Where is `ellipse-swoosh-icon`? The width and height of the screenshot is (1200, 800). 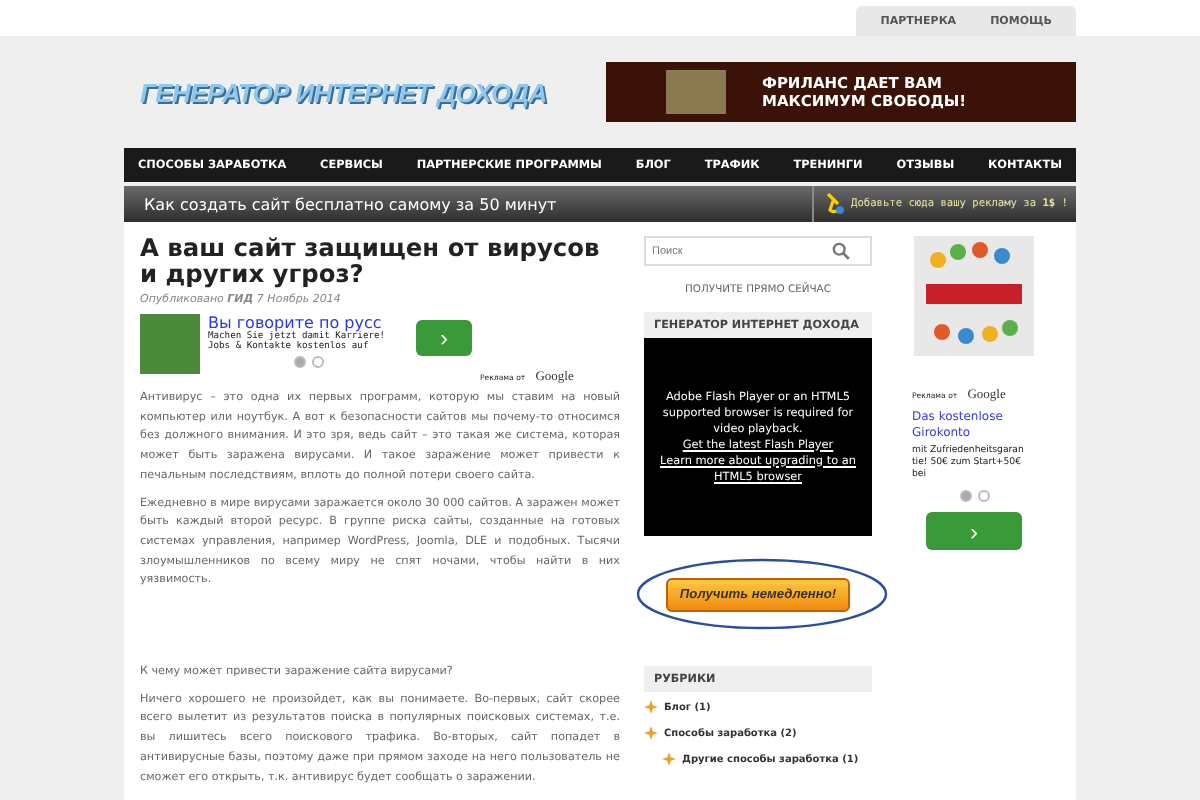 ellipse-swoosh-icon is located at coordinates (762, 594).